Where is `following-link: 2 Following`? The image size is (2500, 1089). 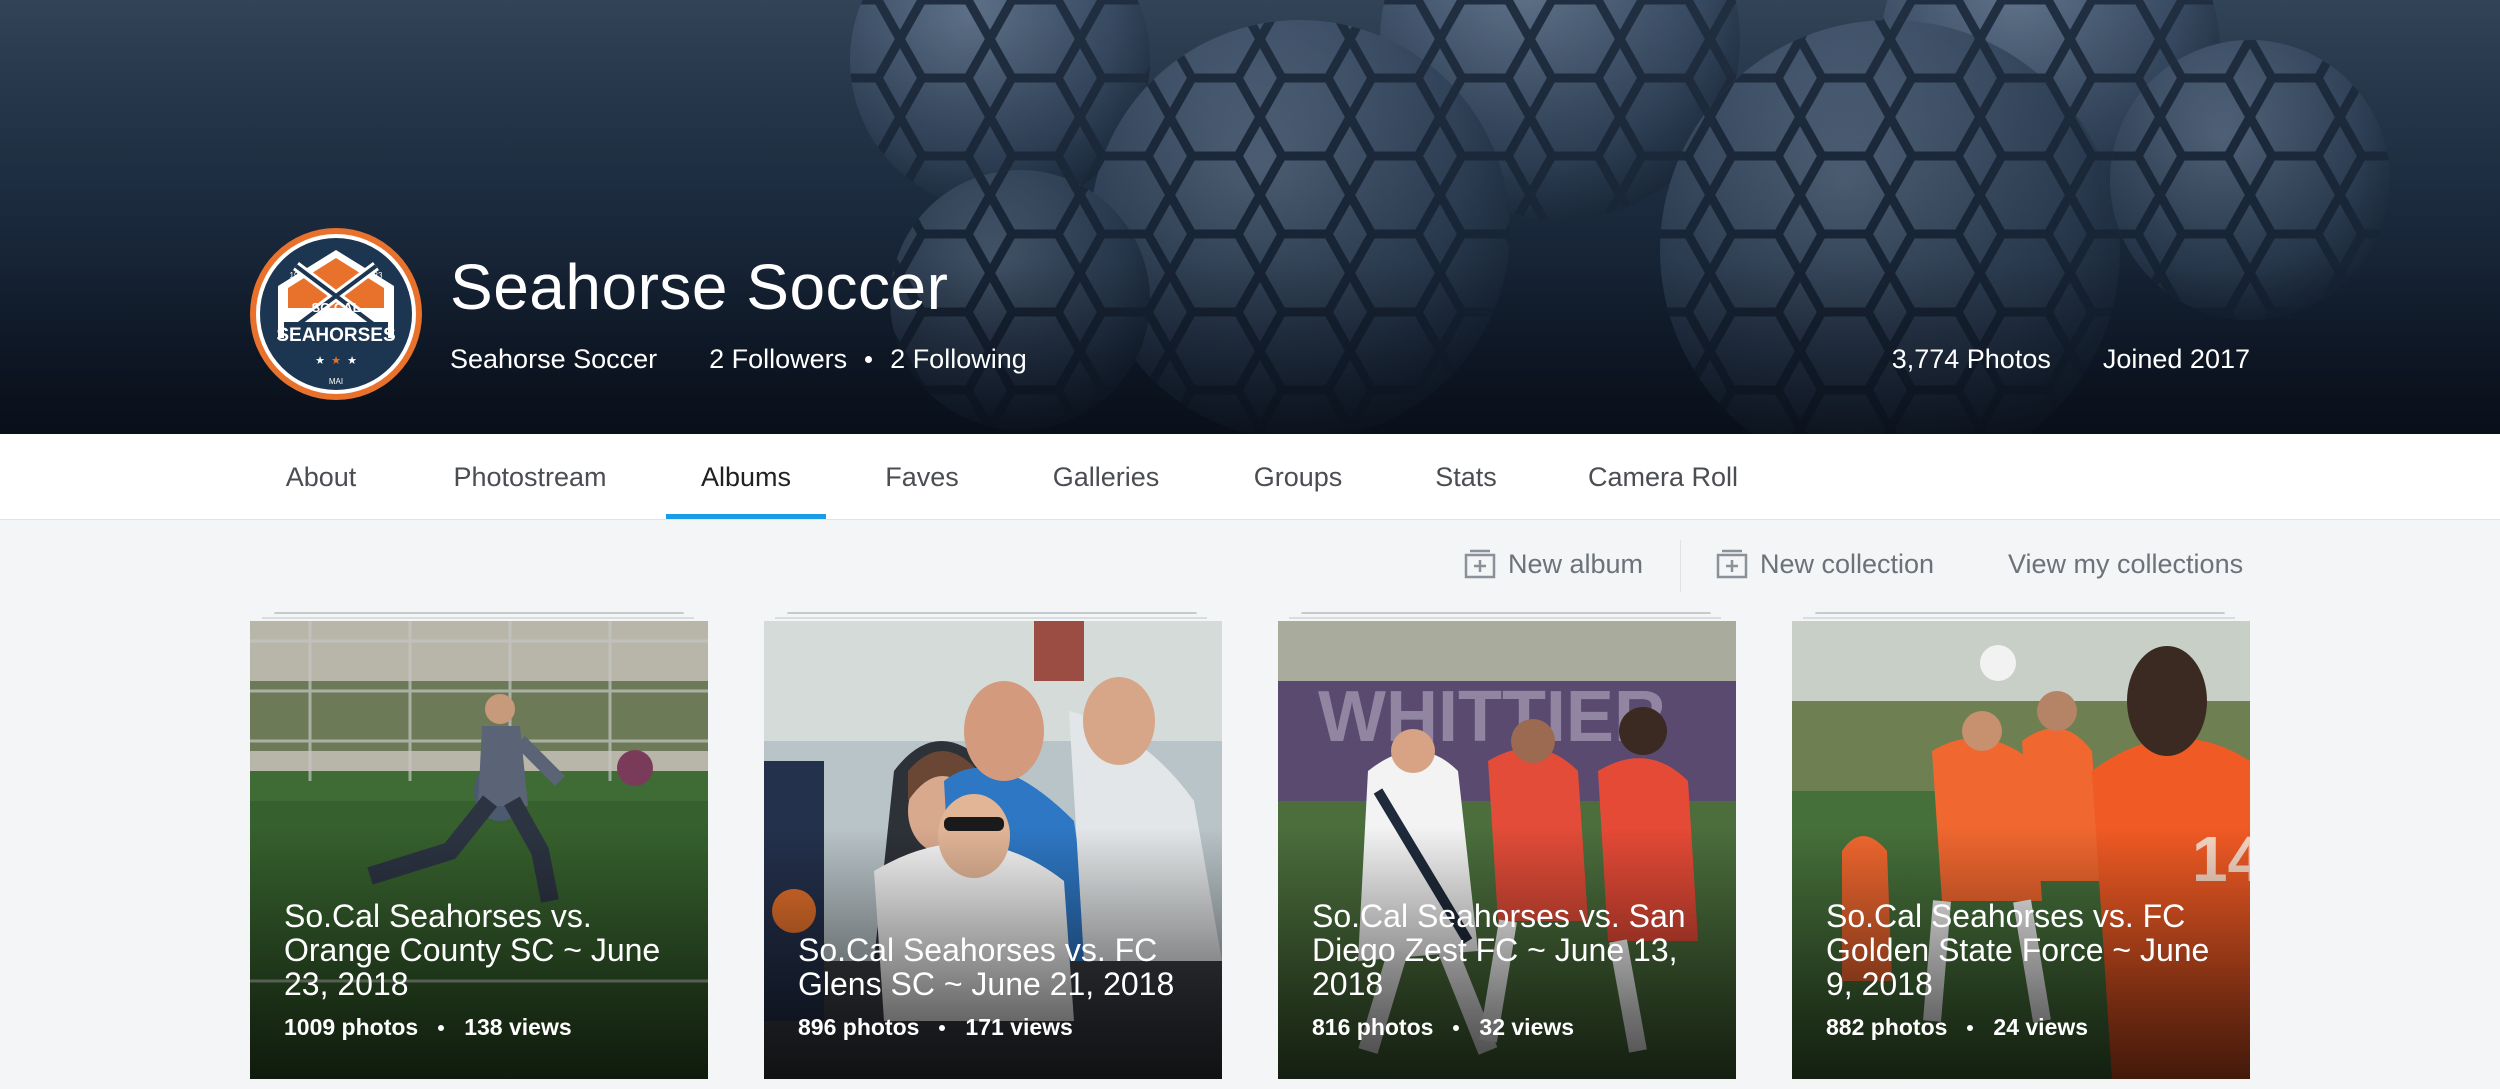
following-link: 2 Following is located at coordinates (958, 359).